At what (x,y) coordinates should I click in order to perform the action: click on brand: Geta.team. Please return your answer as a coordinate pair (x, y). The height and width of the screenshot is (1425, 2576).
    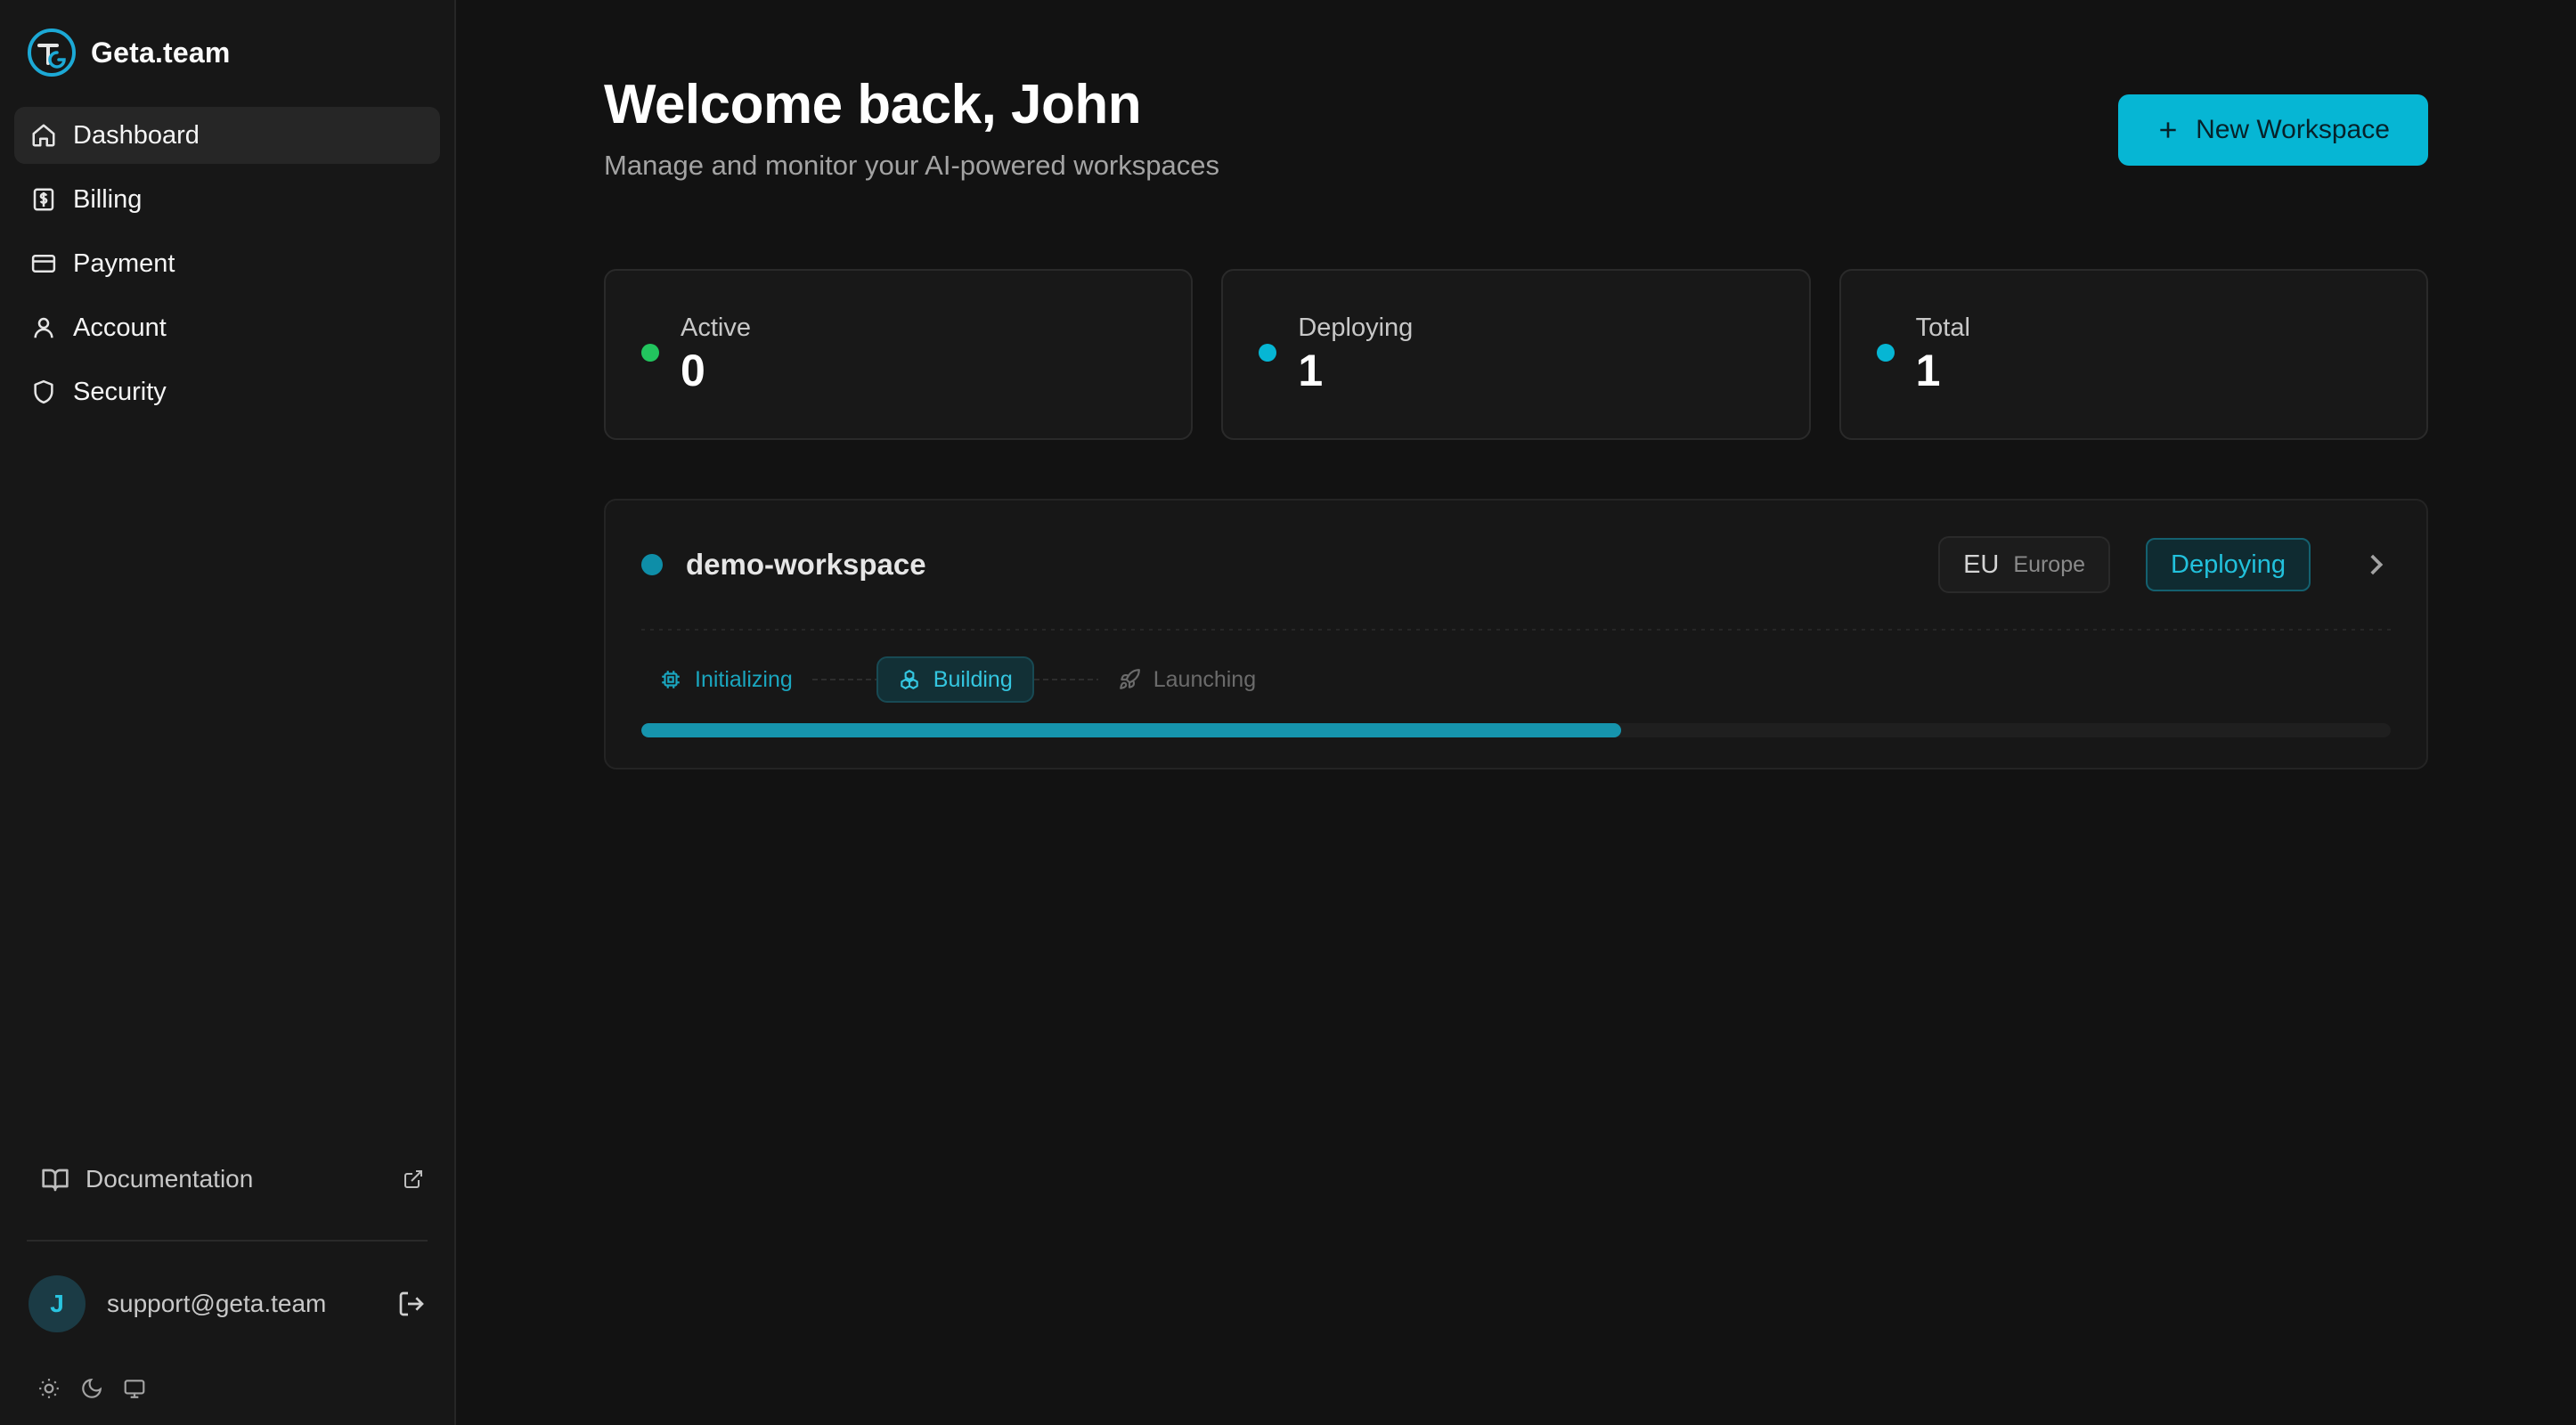
    Looking at the image, I should click on (227, 52).